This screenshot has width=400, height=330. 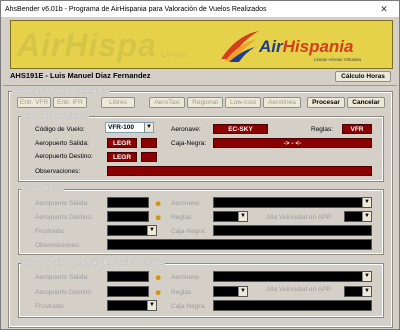 I want to click on valoracion-title: Valoración de vuelos Realizados:, so click(x=61, y=90).